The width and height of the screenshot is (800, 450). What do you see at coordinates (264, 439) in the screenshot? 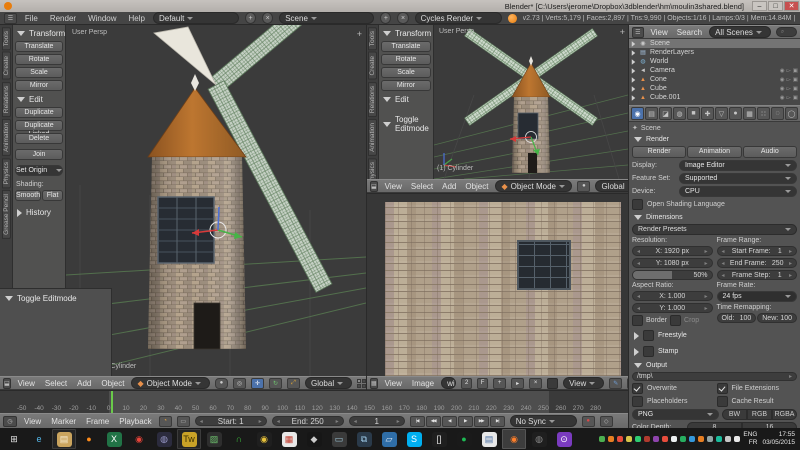
I see `taskbar-icon: ◉` at bounding box center [264, 439].